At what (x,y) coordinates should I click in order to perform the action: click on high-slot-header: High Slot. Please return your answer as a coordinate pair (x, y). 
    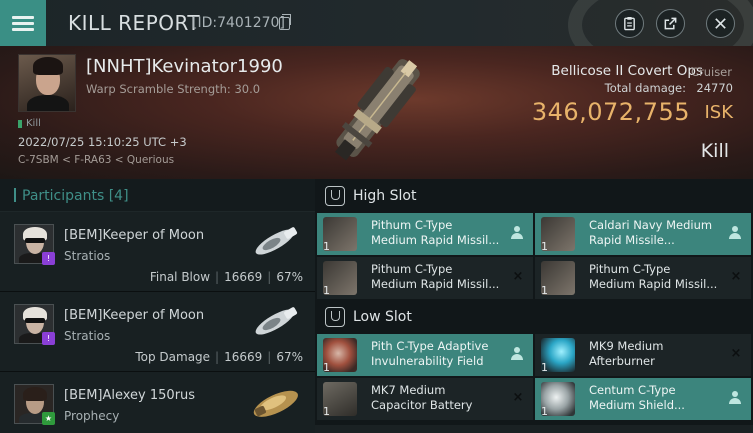
    Looking at the image, I should click on (534, 196).